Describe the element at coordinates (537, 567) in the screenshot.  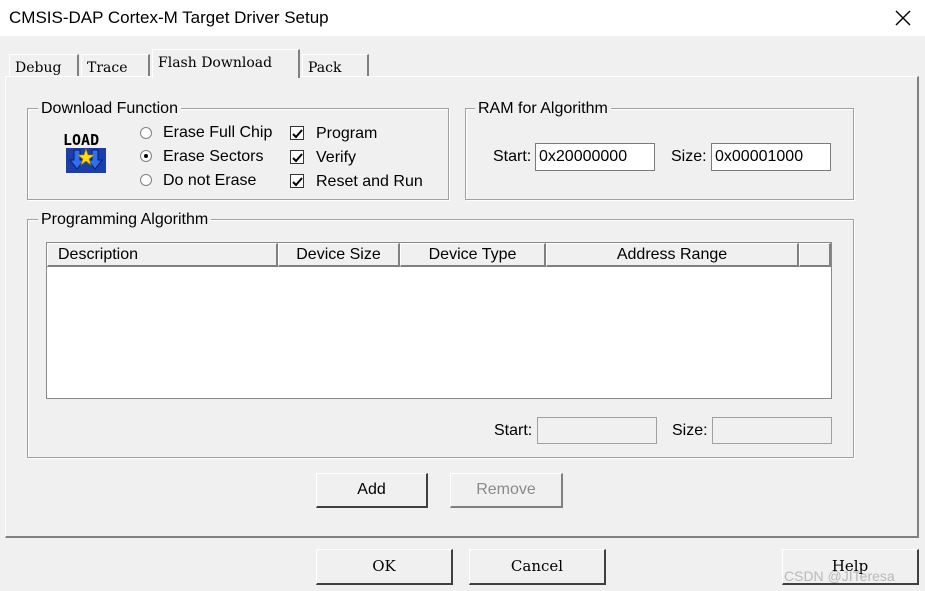
I see `cancel-button: Cancel` at that location.